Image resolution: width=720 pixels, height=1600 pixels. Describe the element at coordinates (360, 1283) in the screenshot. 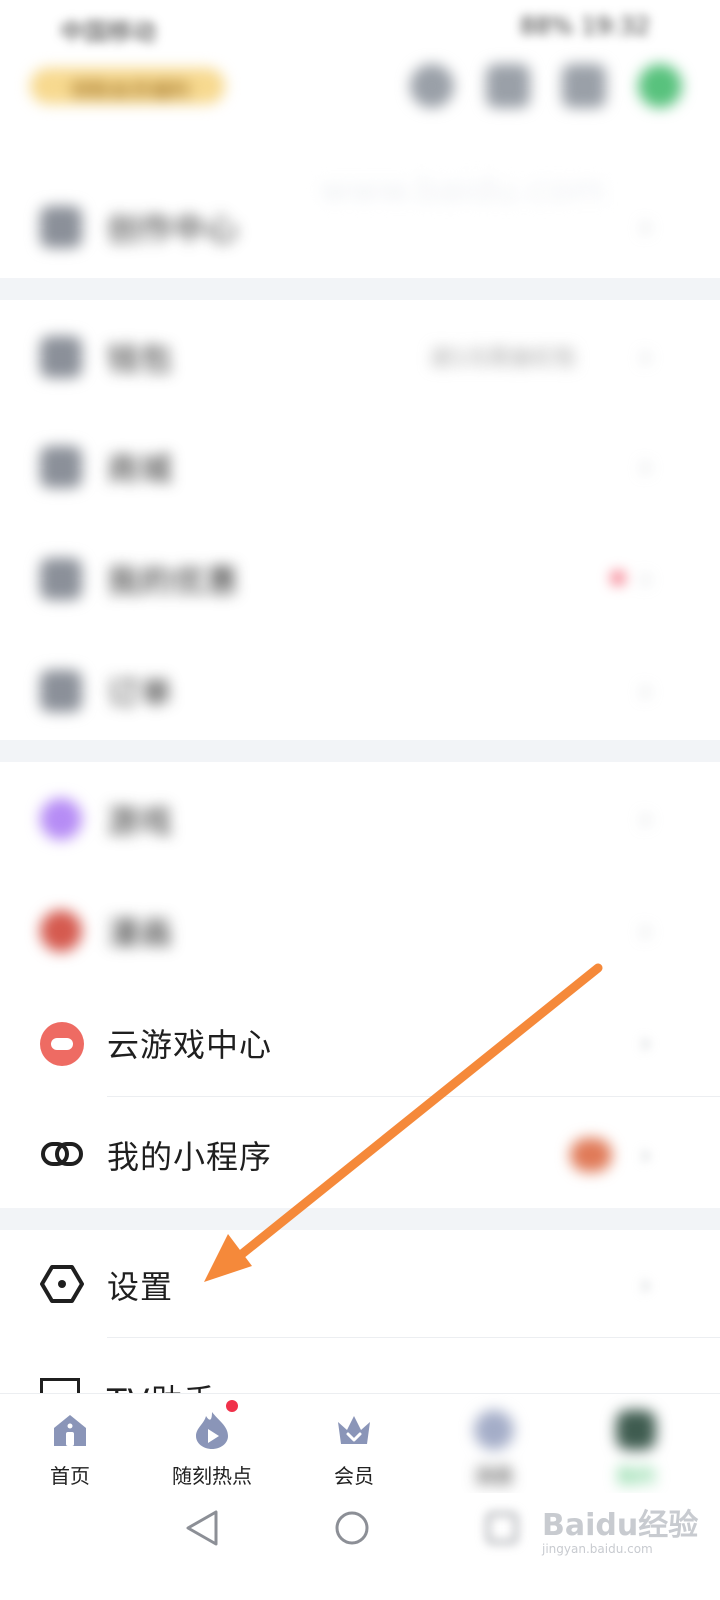

I see `row-settings: 设置 ›` at that location.